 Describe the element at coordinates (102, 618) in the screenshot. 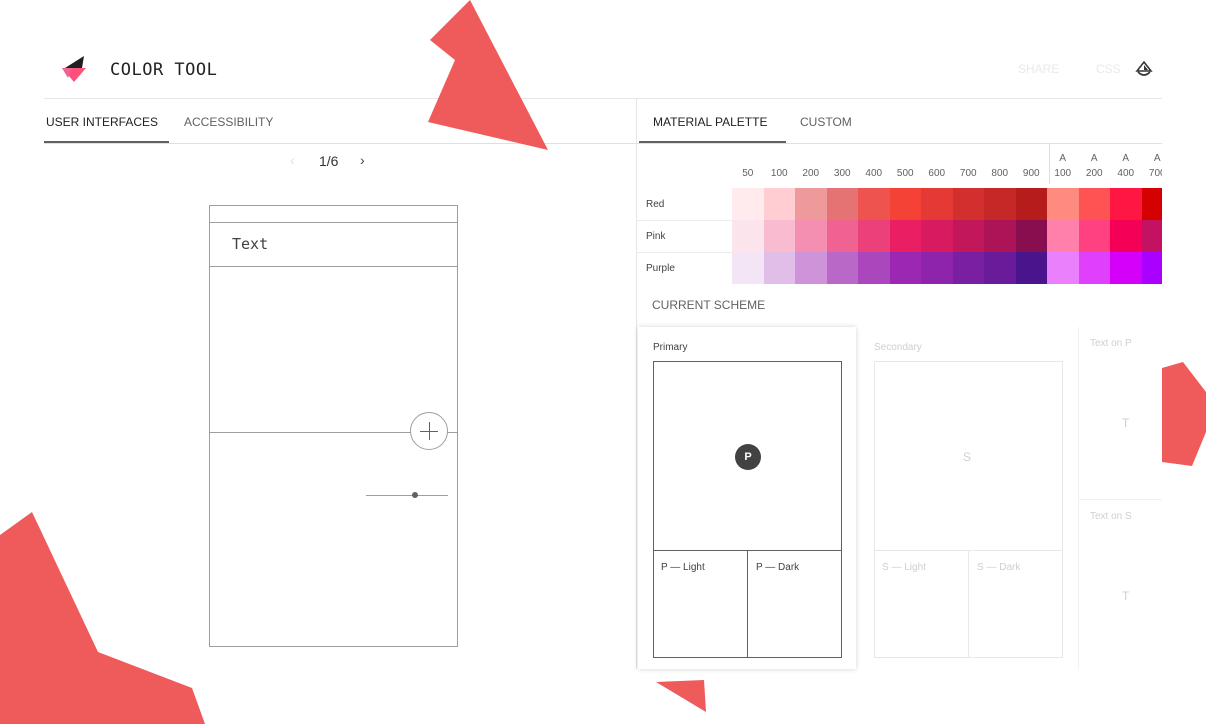

I see `decor-shape-bottom-left` at that location.